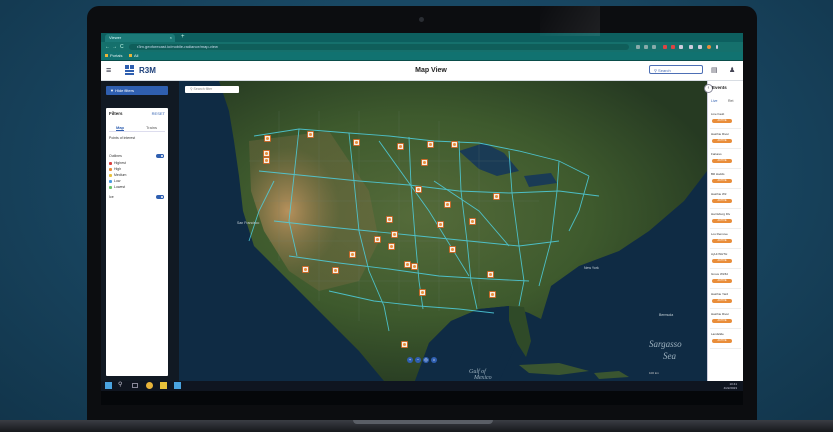 The height and width of the screenshot is (432, 833). I want to click on forward-button: →, so click(114, 47).